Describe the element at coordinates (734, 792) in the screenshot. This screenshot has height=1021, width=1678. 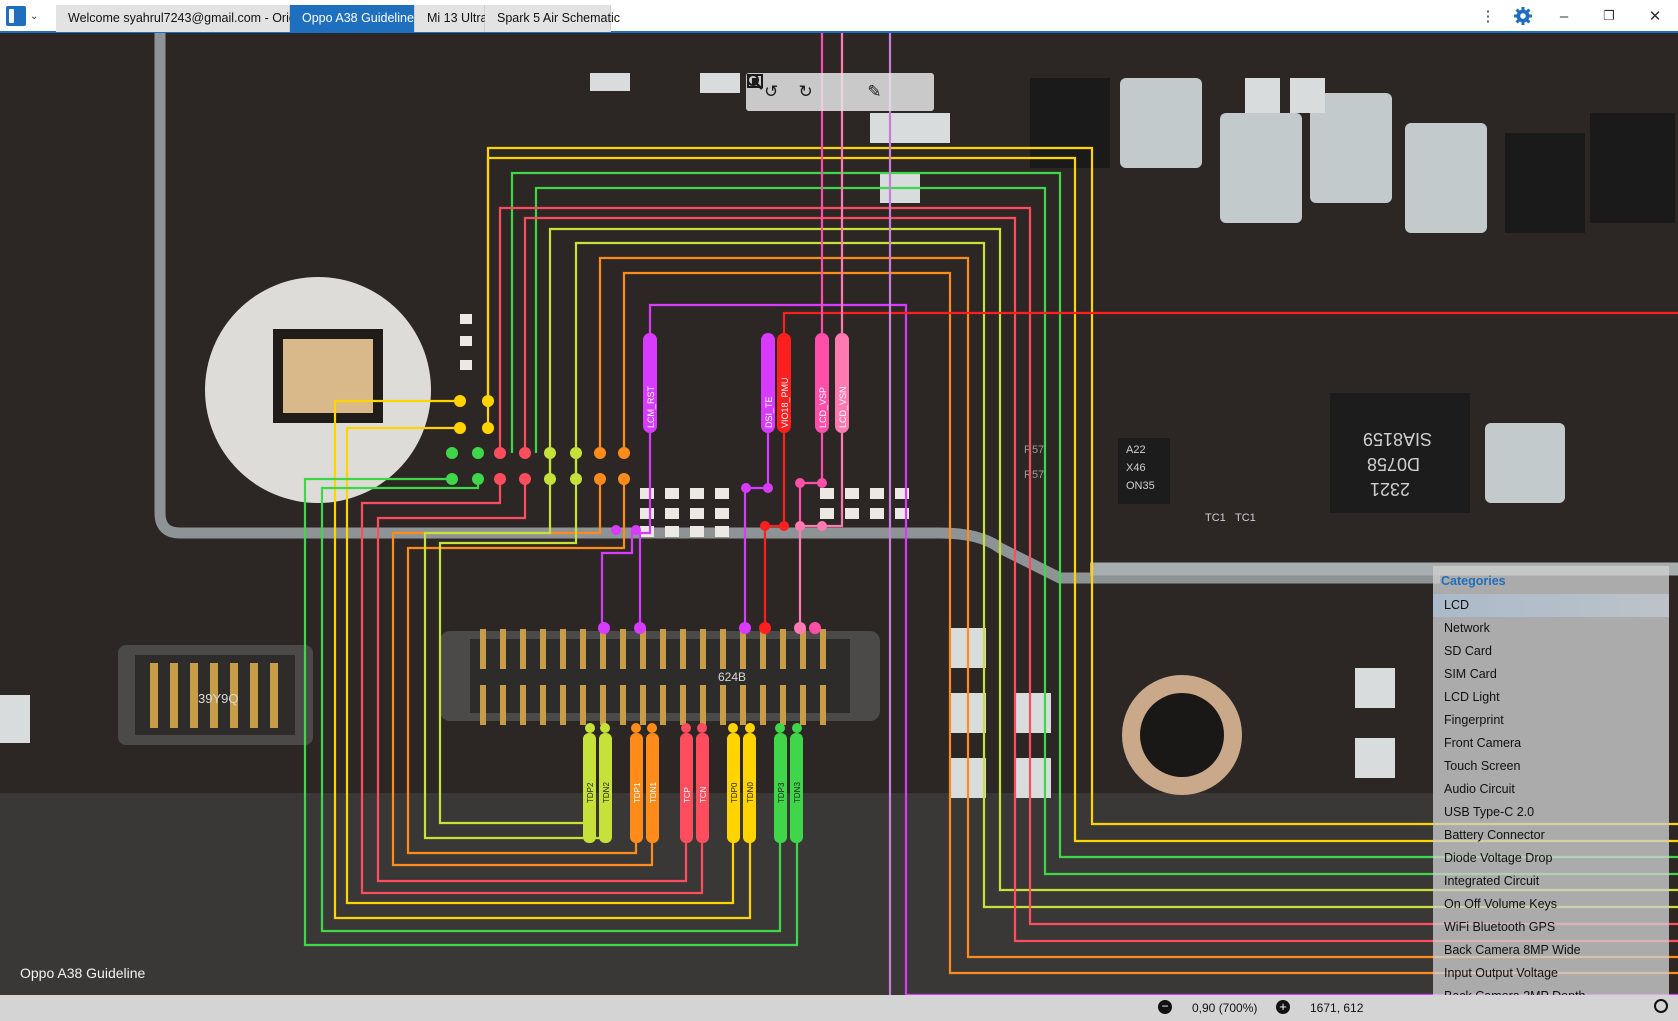
I see `test-point-label: TDP0` at that location.